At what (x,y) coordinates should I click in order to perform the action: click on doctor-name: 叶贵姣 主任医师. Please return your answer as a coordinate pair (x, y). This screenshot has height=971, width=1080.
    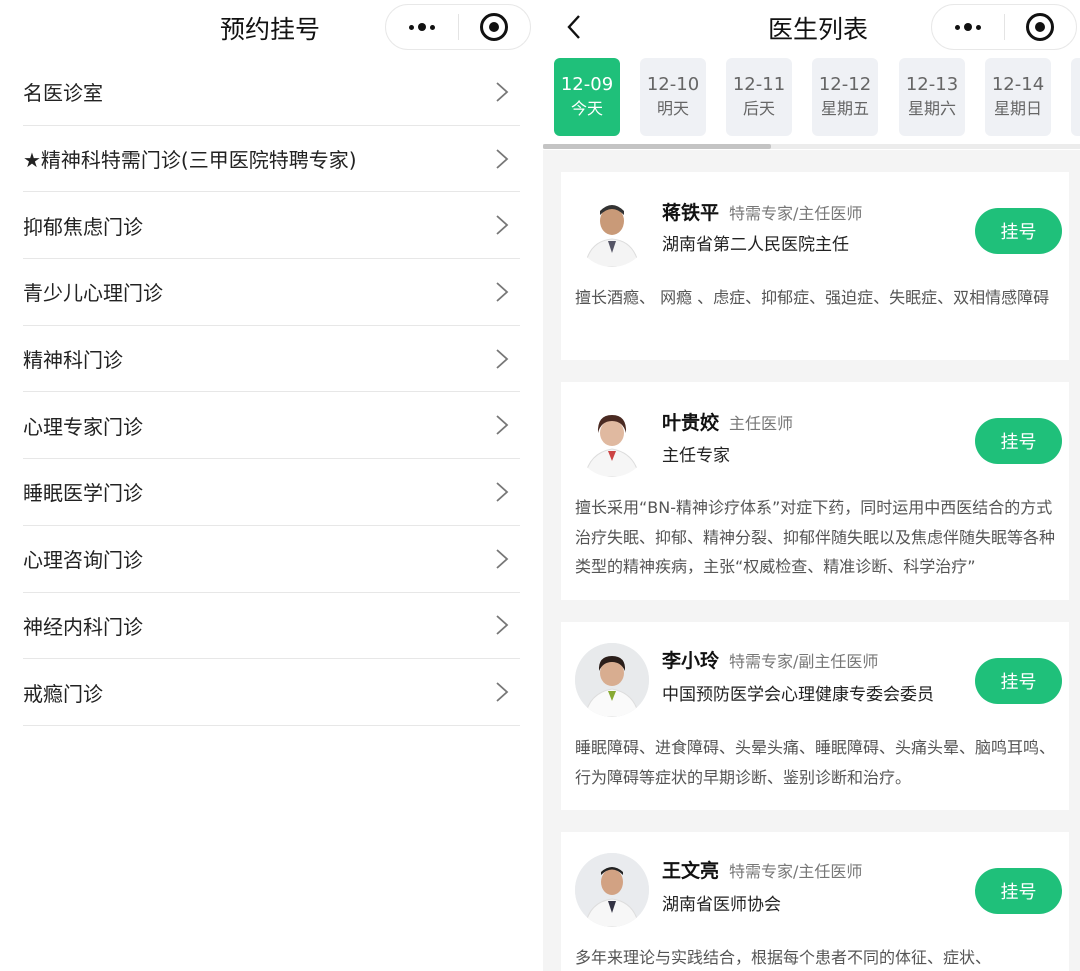
    Looking at the image, I should click on (727, 421).